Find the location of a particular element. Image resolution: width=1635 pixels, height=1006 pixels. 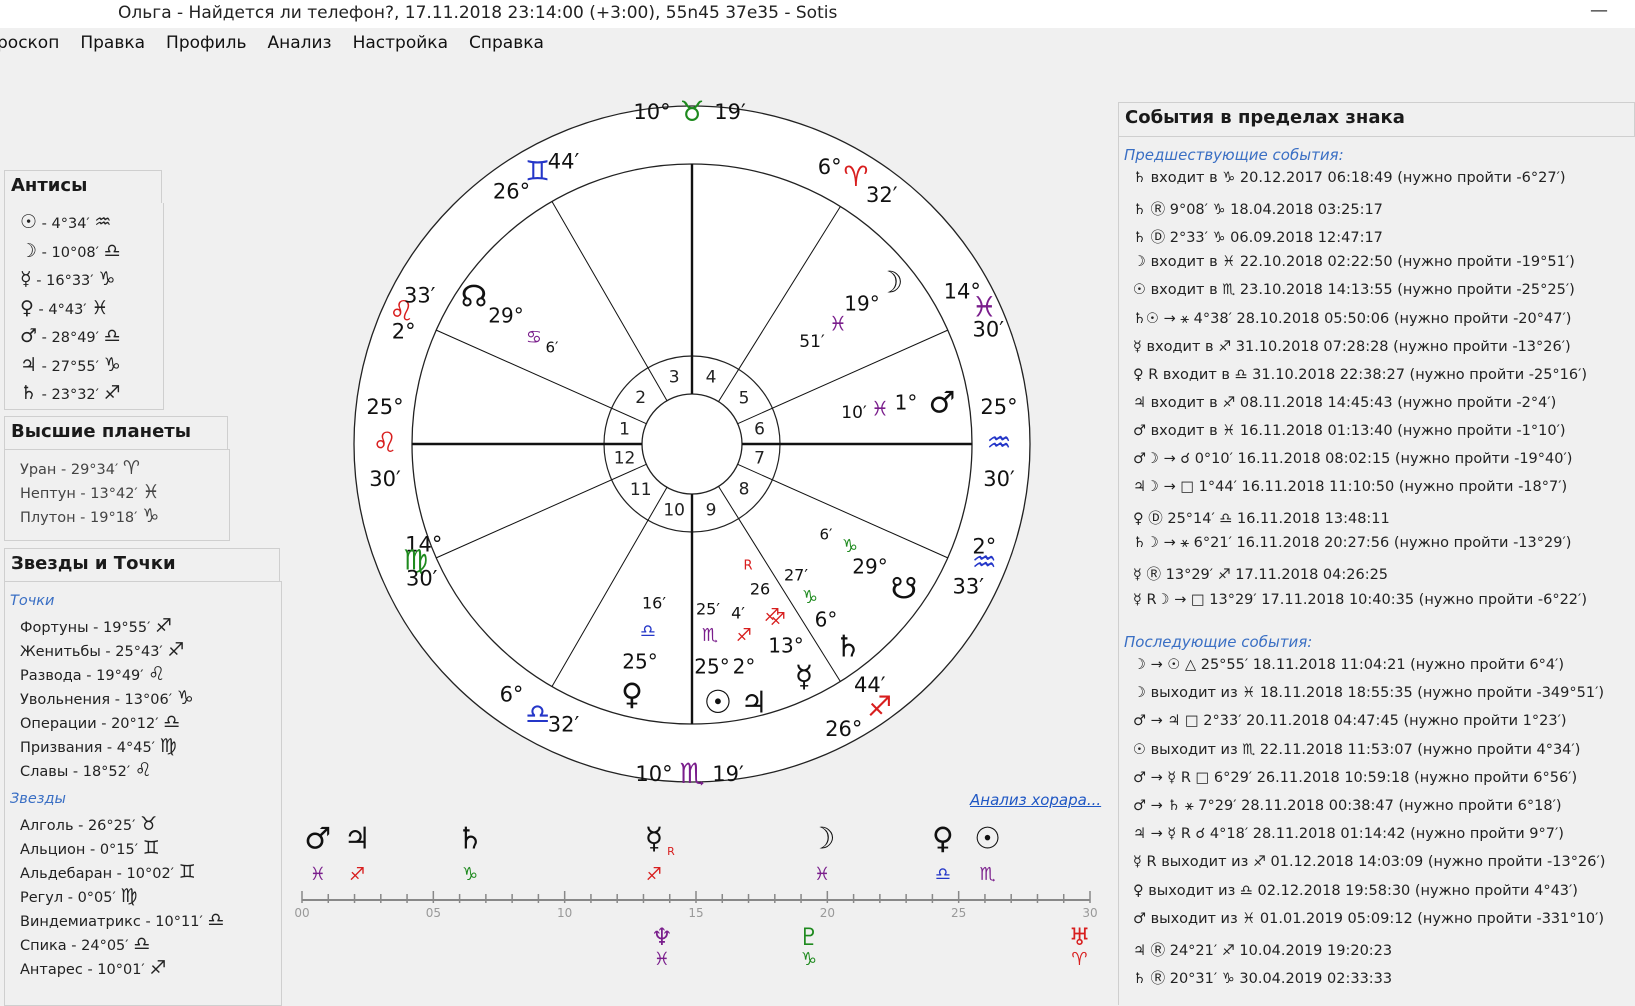

node-degree: 29° is located at coordinates (505, 316).